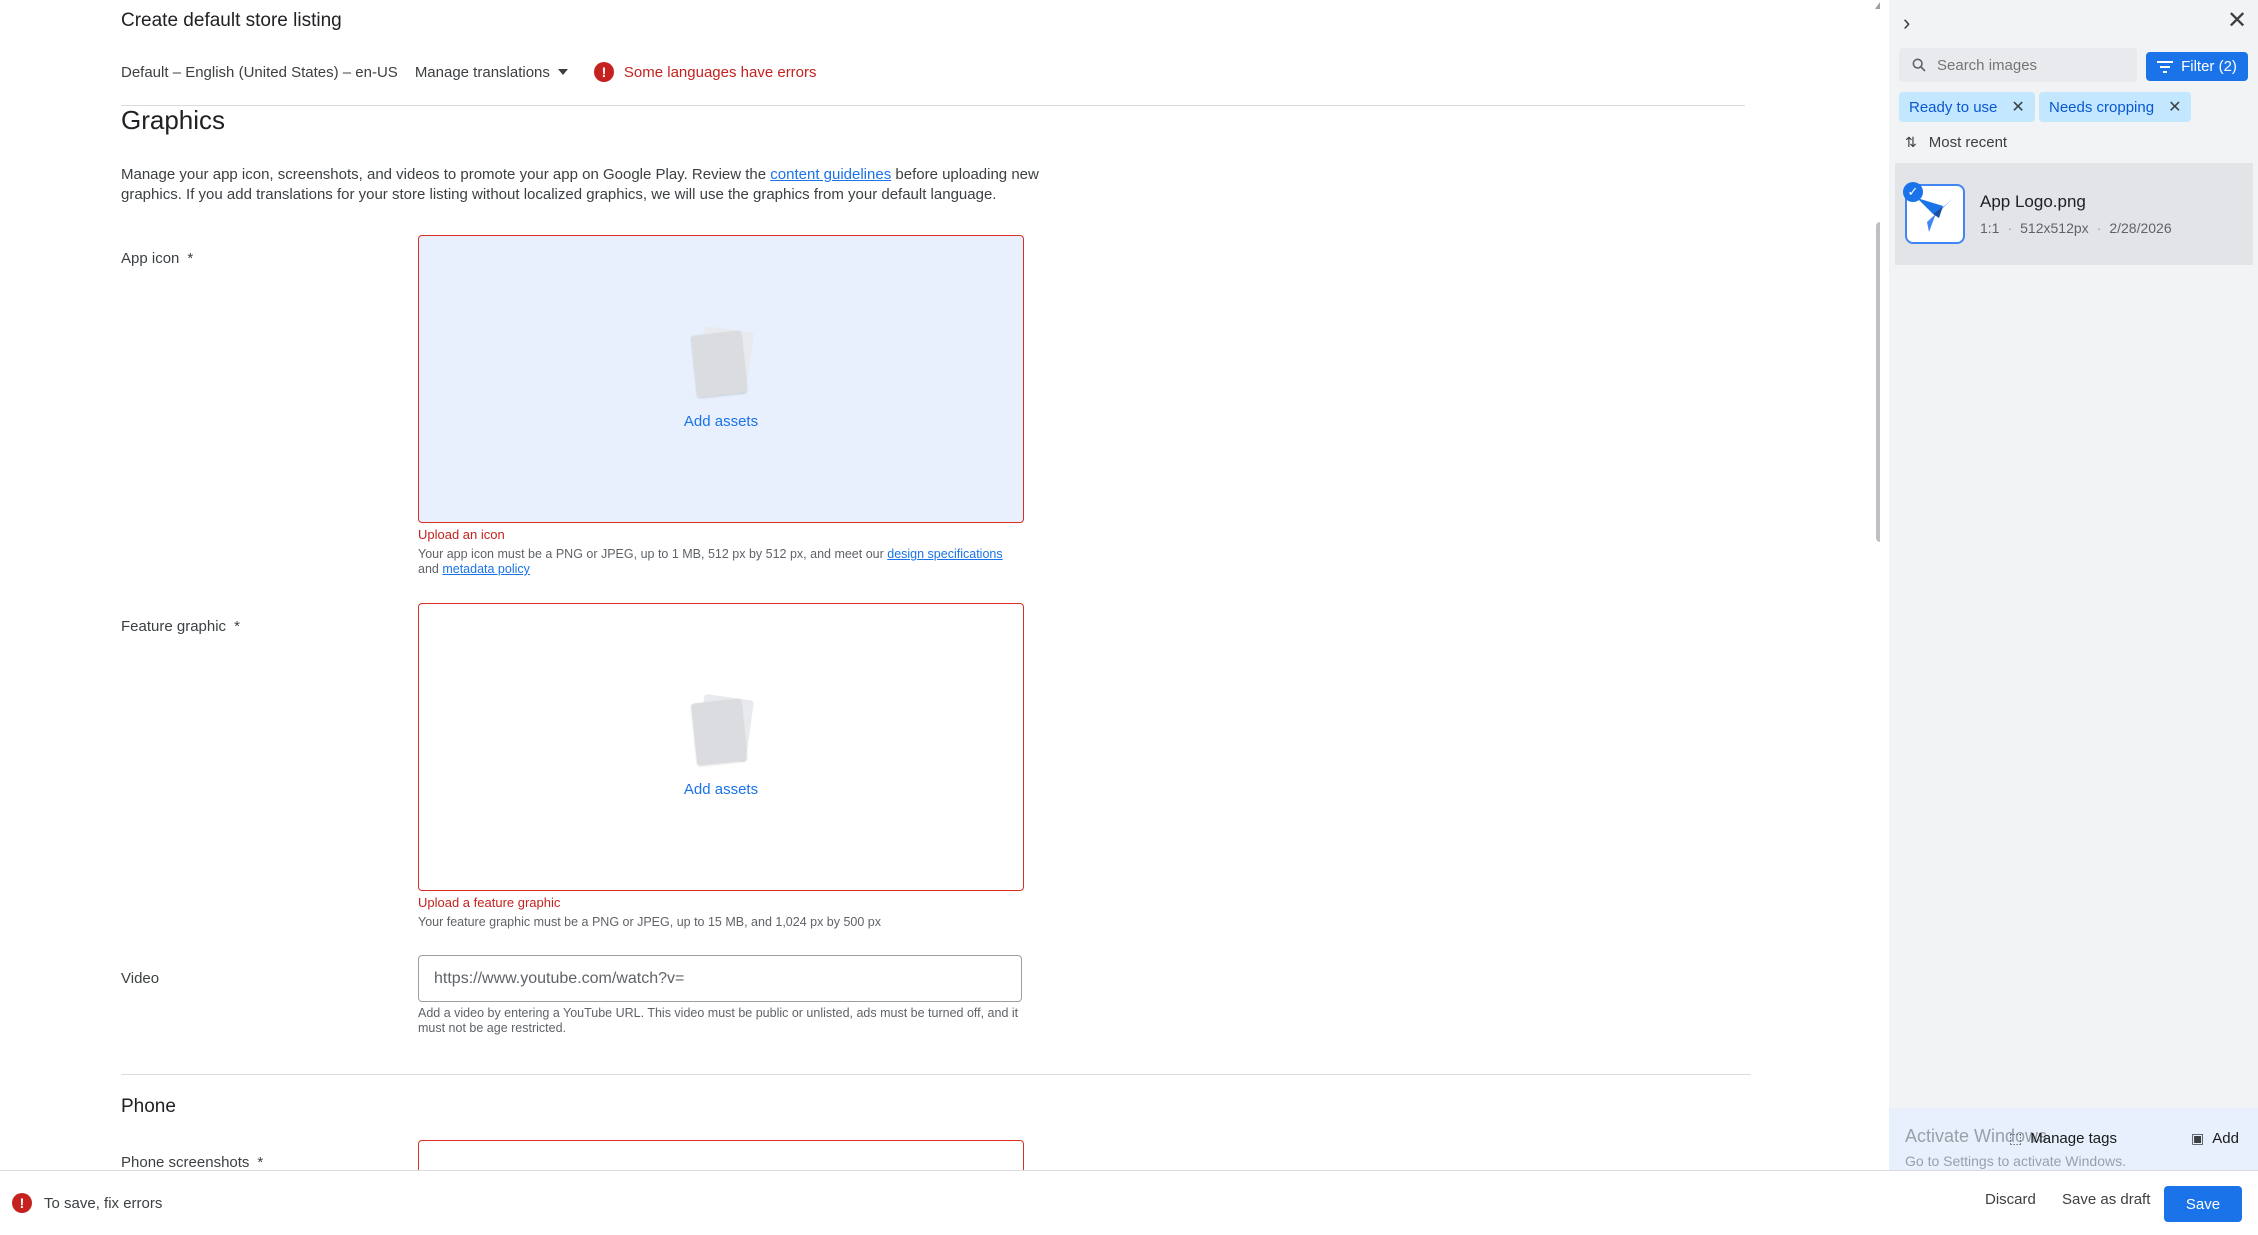 Image resolution: width=2258 pixels, height=1235 pixels. What do you see at coordinates (721, 421) in the screenshot?
I see `app-icon-add-assets-button: Add assets` at bounding box center [721, 421].